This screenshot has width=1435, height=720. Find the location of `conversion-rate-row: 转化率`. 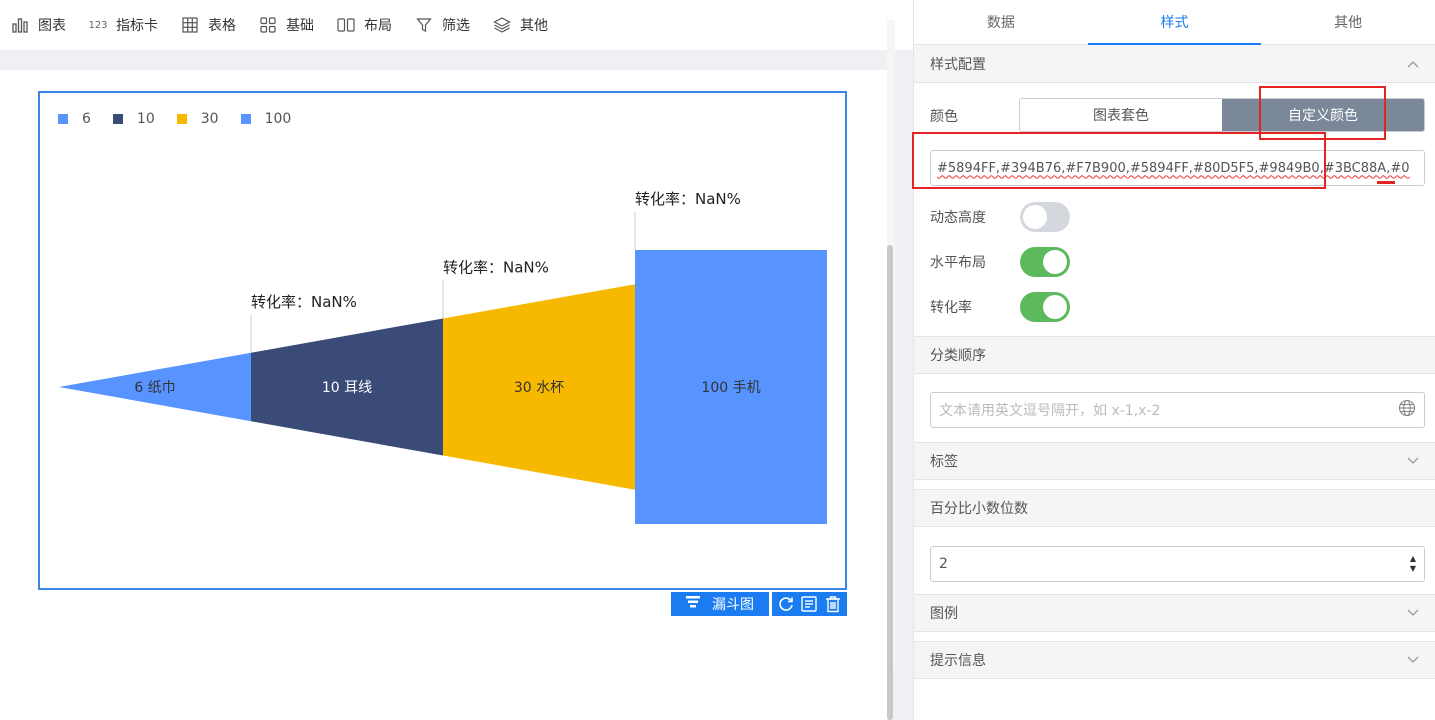

conversion-rate-row: 转化率 is located at coordinates (1000, 306).